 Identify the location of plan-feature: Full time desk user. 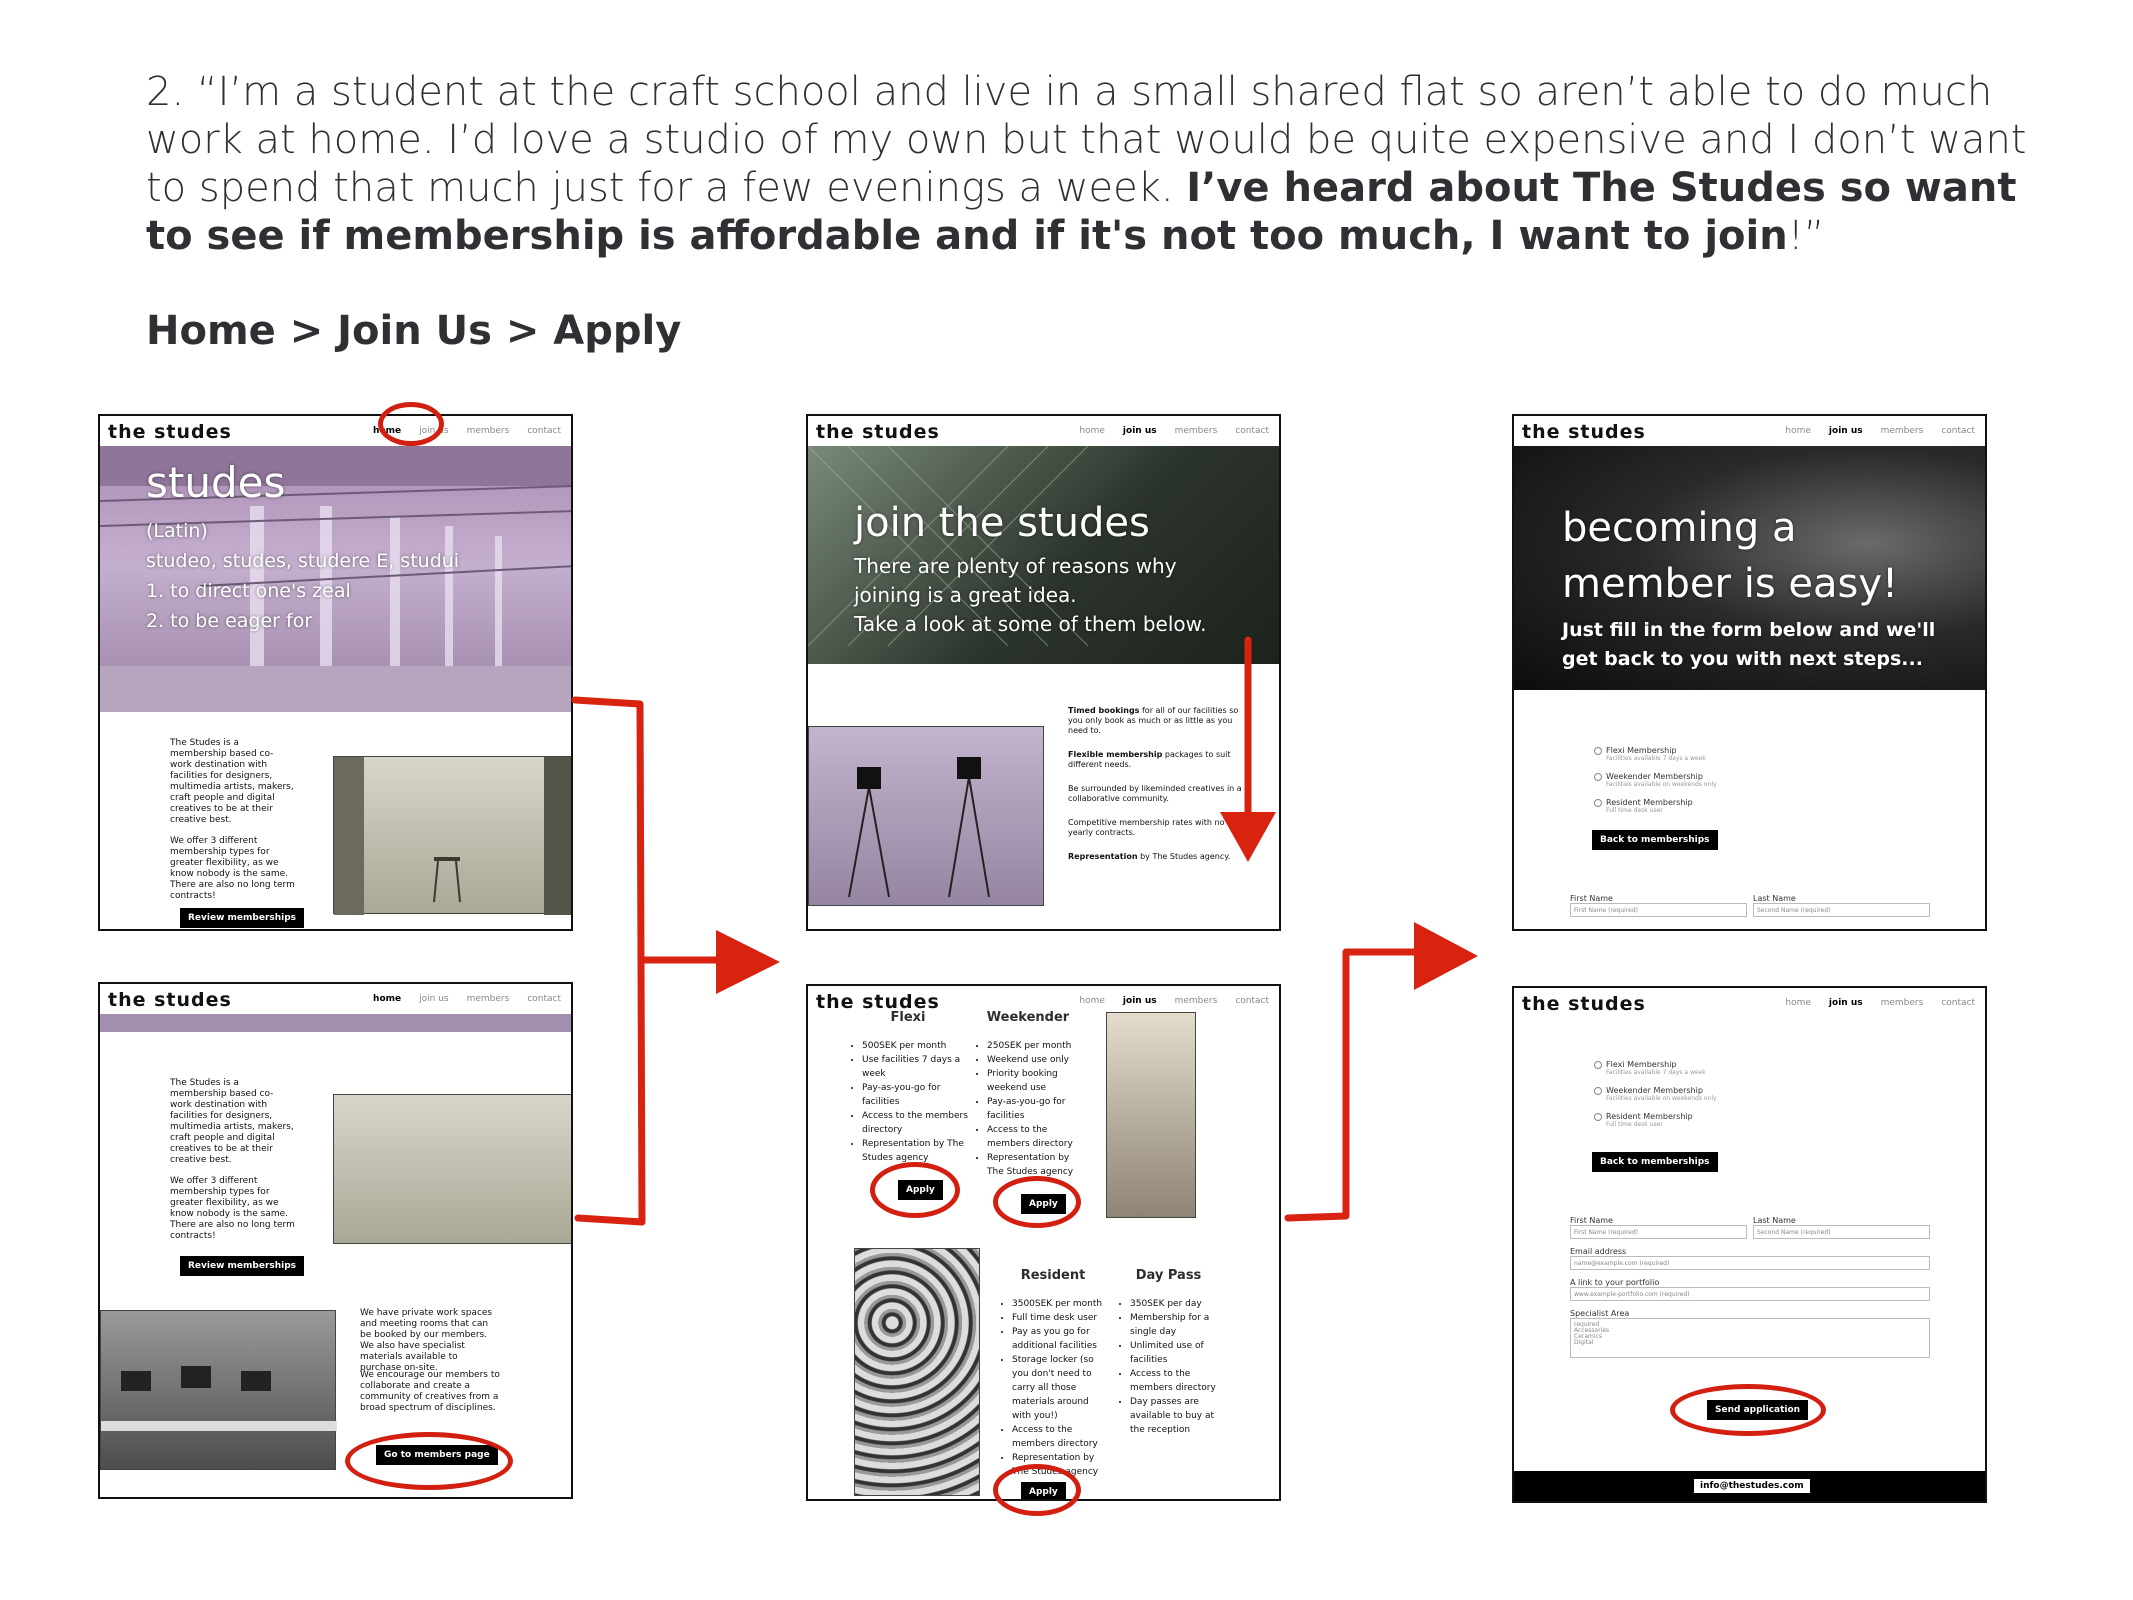
(1060, 1318).